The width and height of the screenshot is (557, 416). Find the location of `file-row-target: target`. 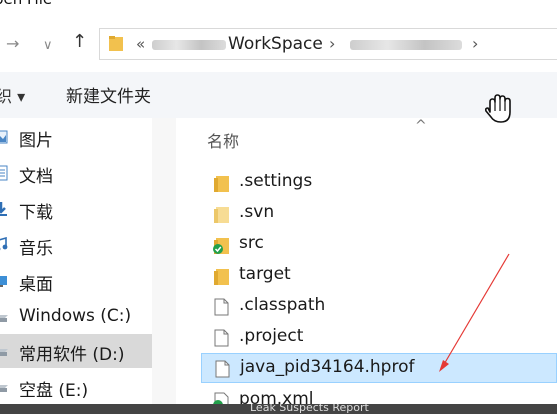

file-row-target: target is located at coordinates (379, 276).